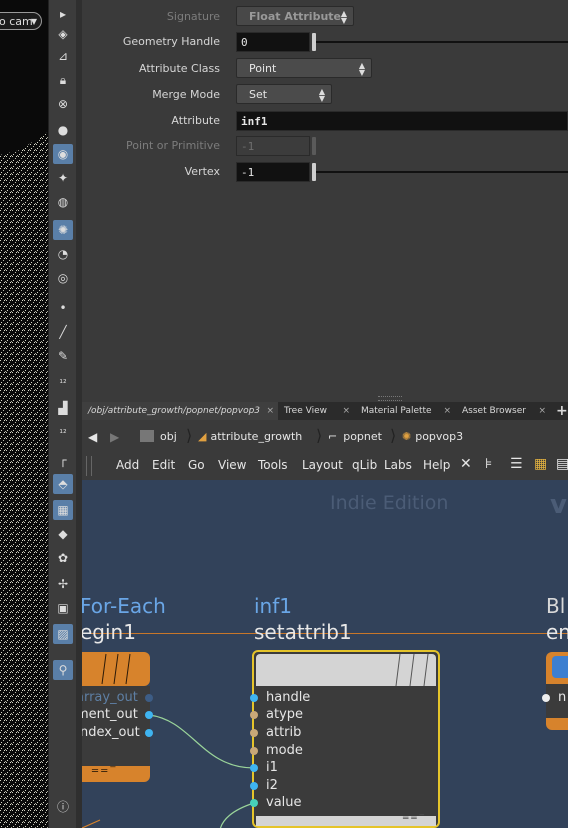  Describe the element at coordinates (466, 464) in the screenshot. I see `tools-icon: ✕` at that location.